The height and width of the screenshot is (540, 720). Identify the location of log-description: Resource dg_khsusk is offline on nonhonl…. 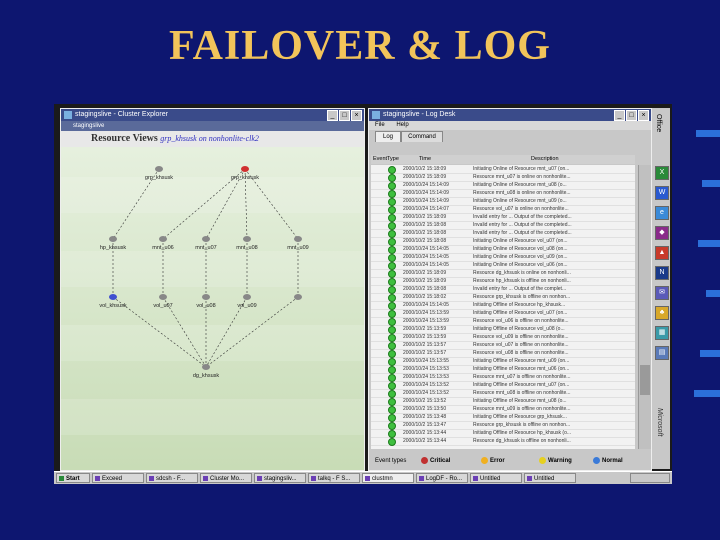
(522, 441).